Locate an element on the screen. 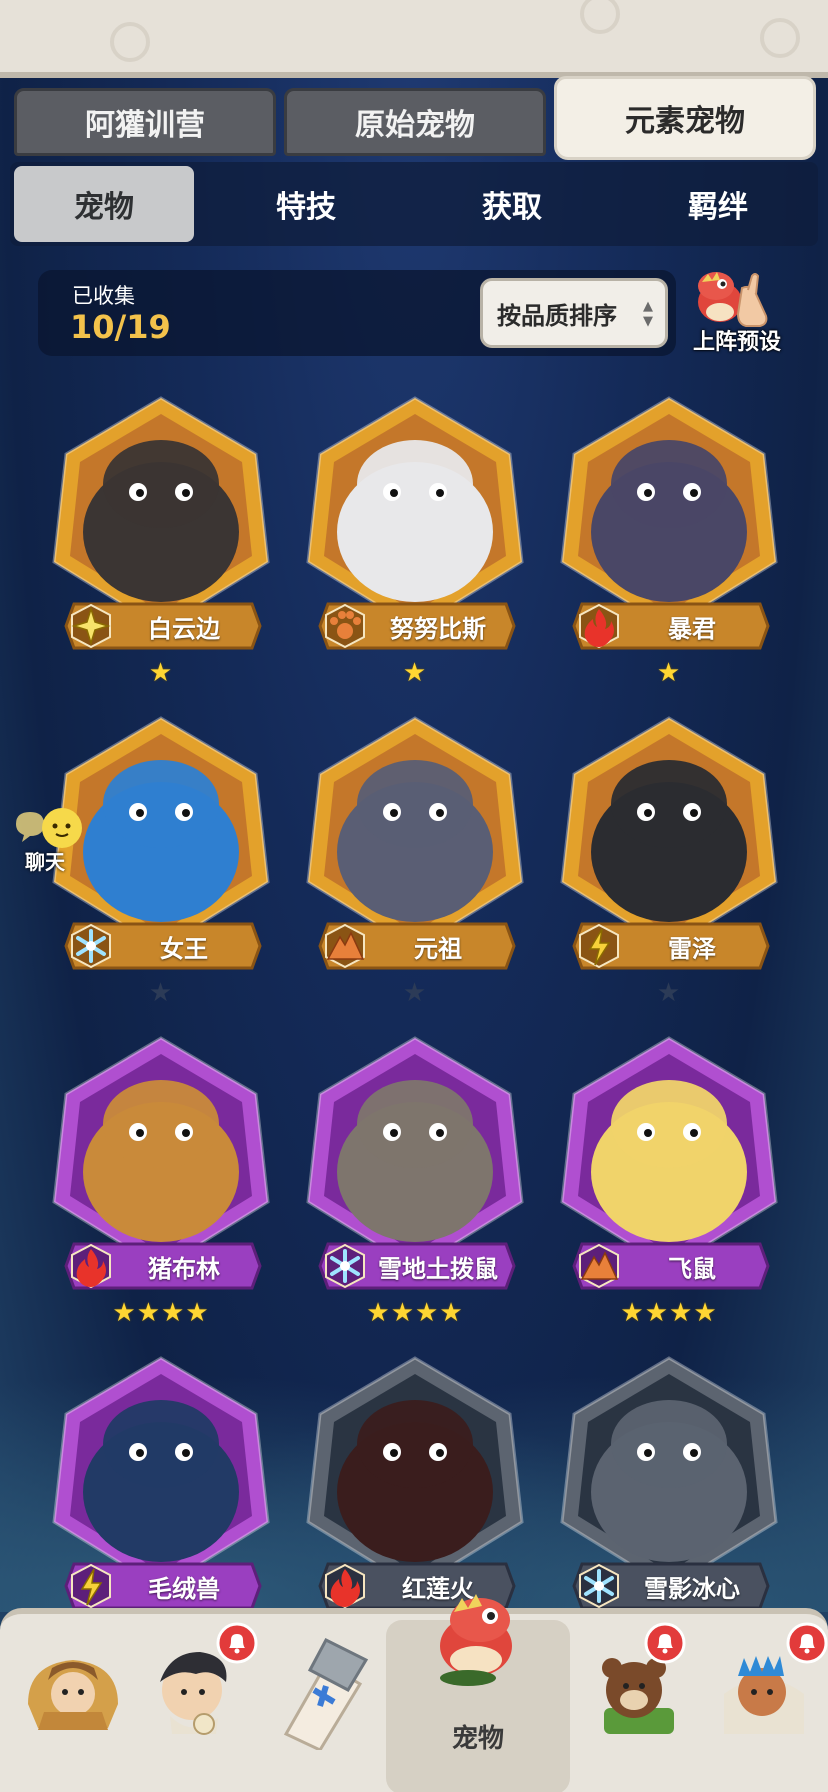 The image size is (828, 1792). pet-card: 元祖 ★ is located at coordinates (415, 862).